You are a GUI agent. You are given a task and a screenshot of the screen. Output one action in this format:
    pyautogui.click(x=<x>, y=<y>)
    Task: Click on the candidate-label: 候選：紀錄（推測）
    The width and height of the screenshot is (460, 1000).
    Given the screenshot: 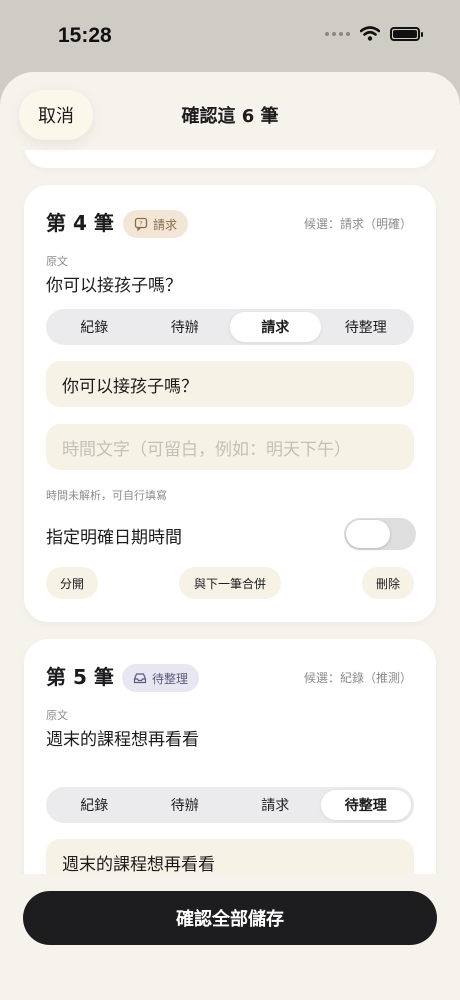 What is the action you would take?
    pyautogui.click(x=357, y=678)
    